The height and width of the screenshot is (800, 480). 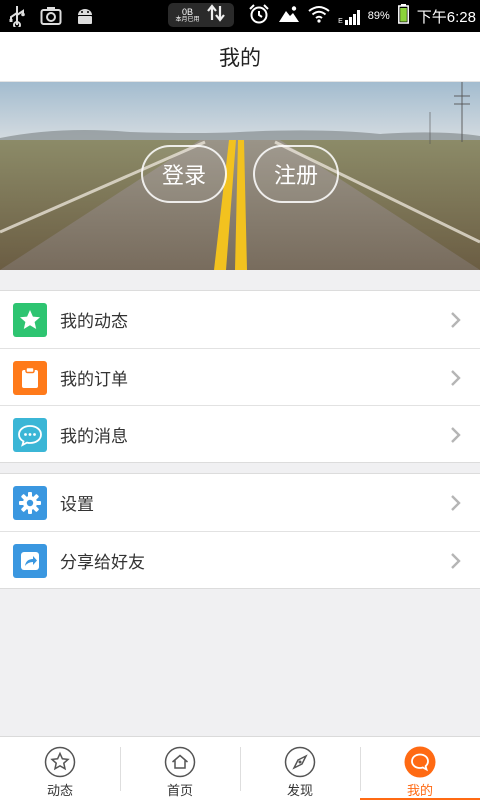 What do you see at coordinates (240, 502) in the screenshot?
I see `menu-item-settings: 设置` at bounding box center [240, 502].